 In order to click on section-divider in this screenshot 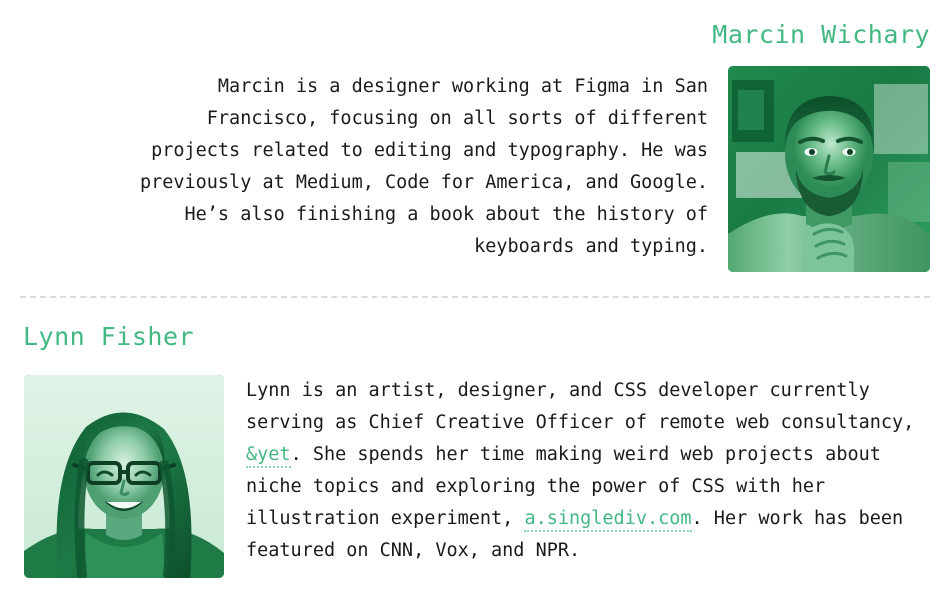, I will do `click(475, 297)`.